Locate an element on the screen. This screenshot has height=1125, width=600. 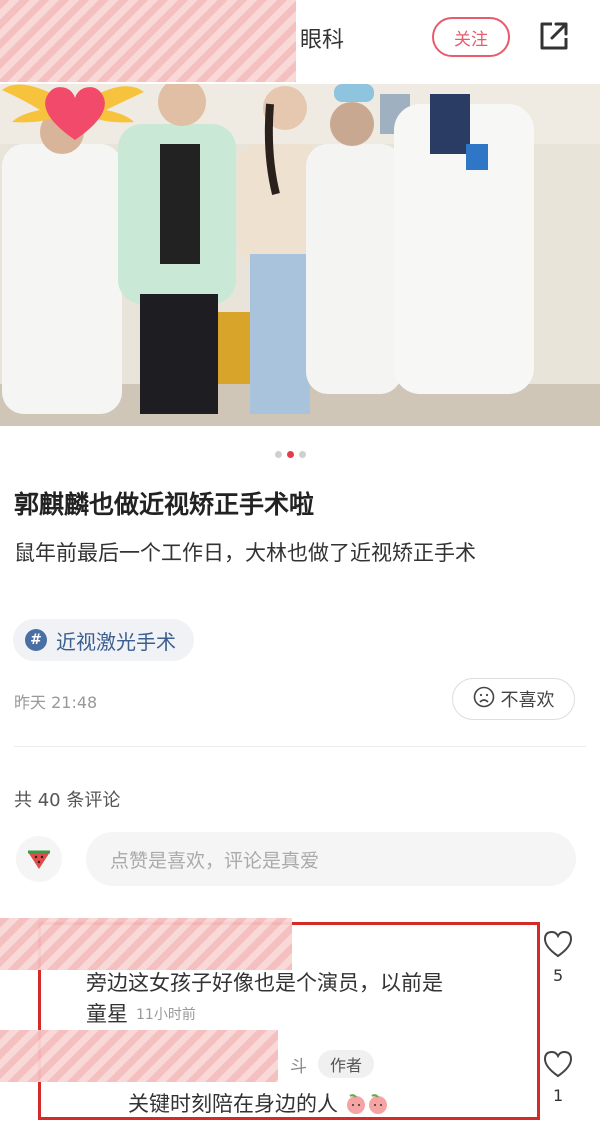
author-badge: 作者 is located at coordinates (346, 1064).